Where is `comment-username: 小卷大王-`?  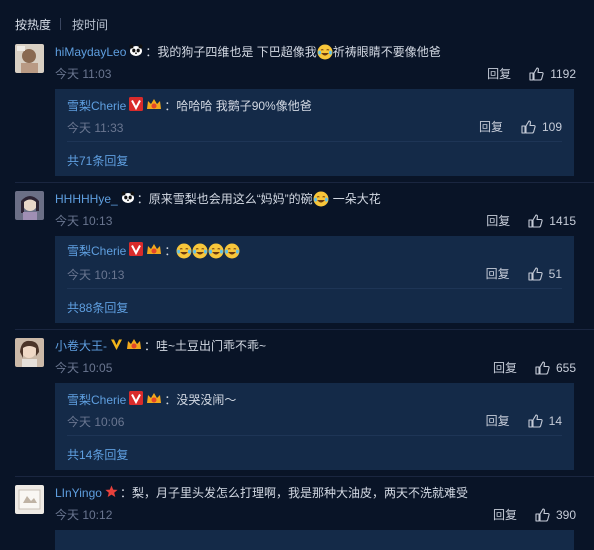 comment-username: 小卷大王- is located at coordinates (81, 345).